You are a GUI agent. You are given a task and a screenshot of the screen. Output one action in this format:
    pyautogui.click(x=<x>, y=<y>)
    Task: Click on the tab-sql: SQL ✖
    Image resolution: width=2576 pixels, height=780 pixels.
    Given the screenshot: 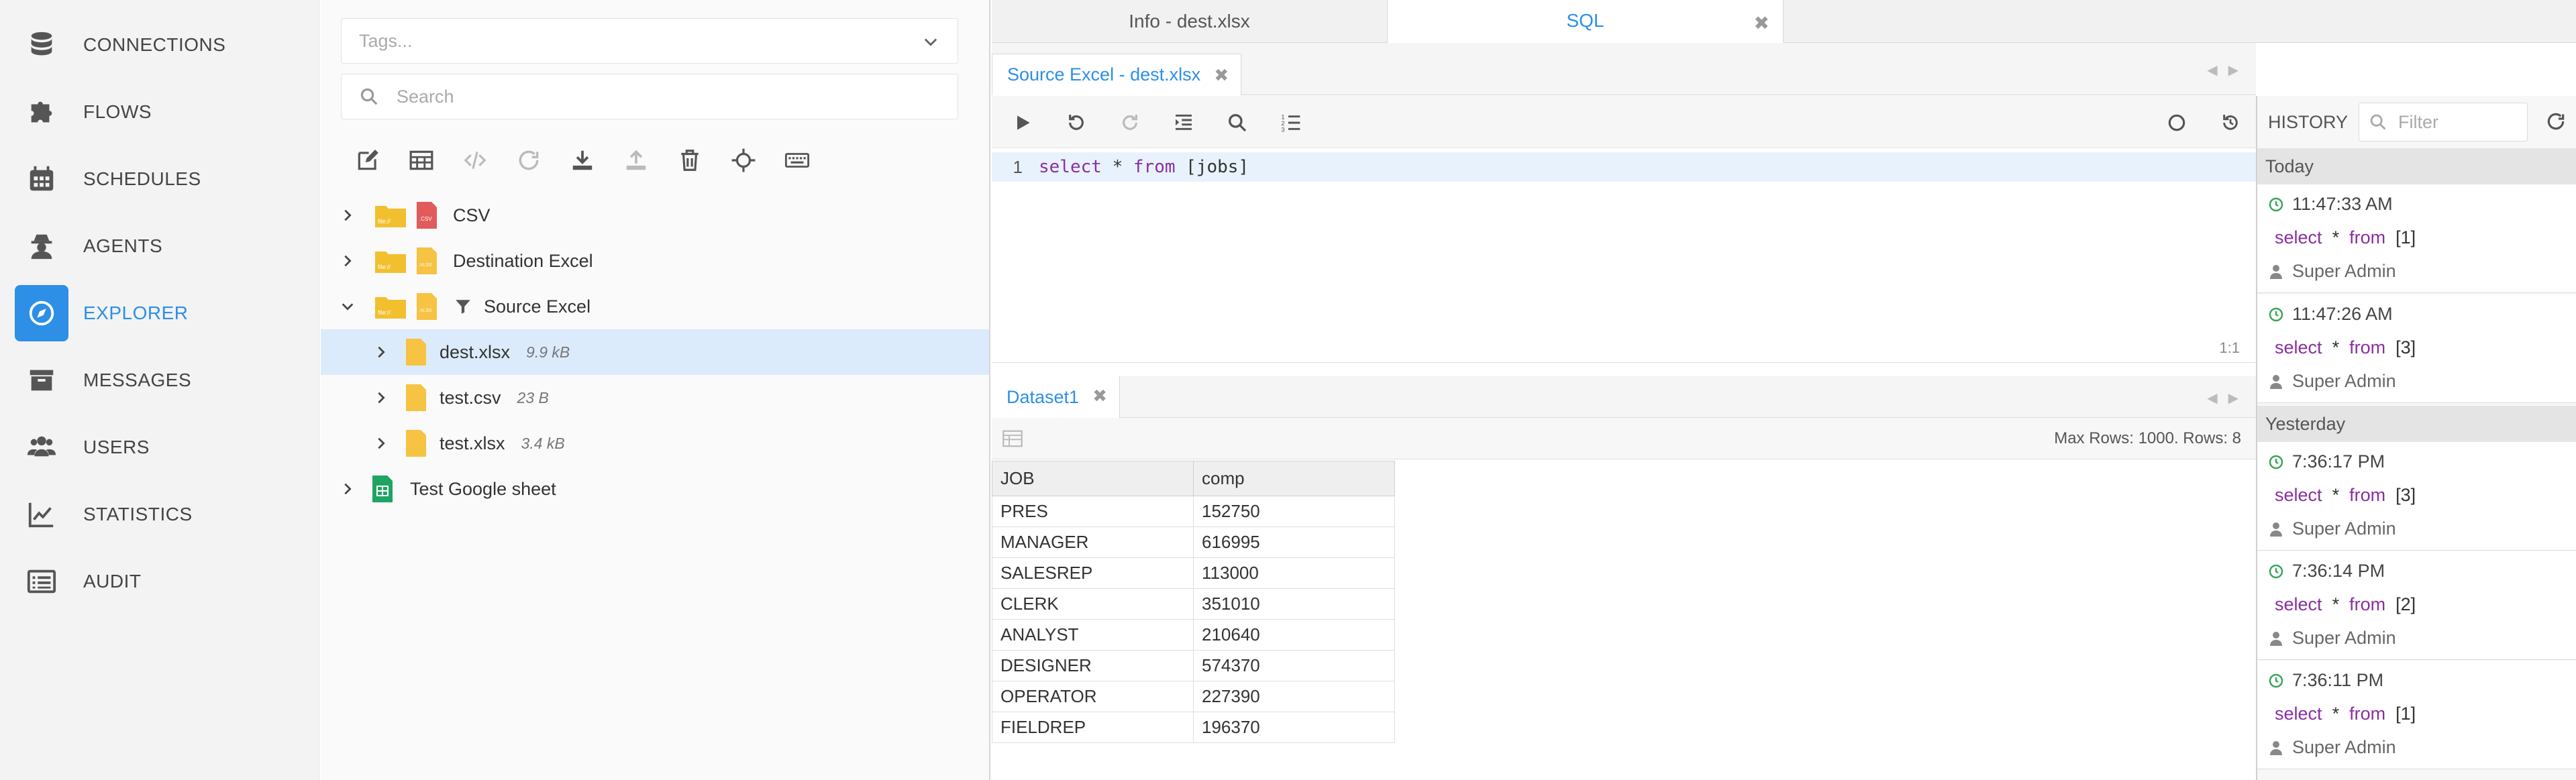 What is the action you would take?
    pyautogui.click(x=1586, y=21)
    